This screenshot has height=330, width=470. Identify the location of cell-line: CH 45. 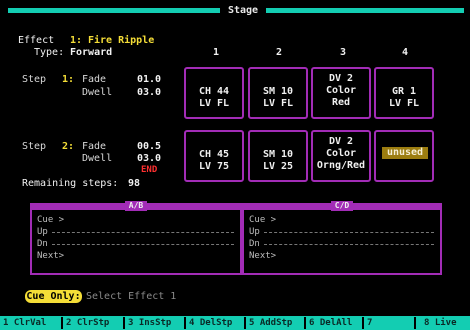
(214, 154).